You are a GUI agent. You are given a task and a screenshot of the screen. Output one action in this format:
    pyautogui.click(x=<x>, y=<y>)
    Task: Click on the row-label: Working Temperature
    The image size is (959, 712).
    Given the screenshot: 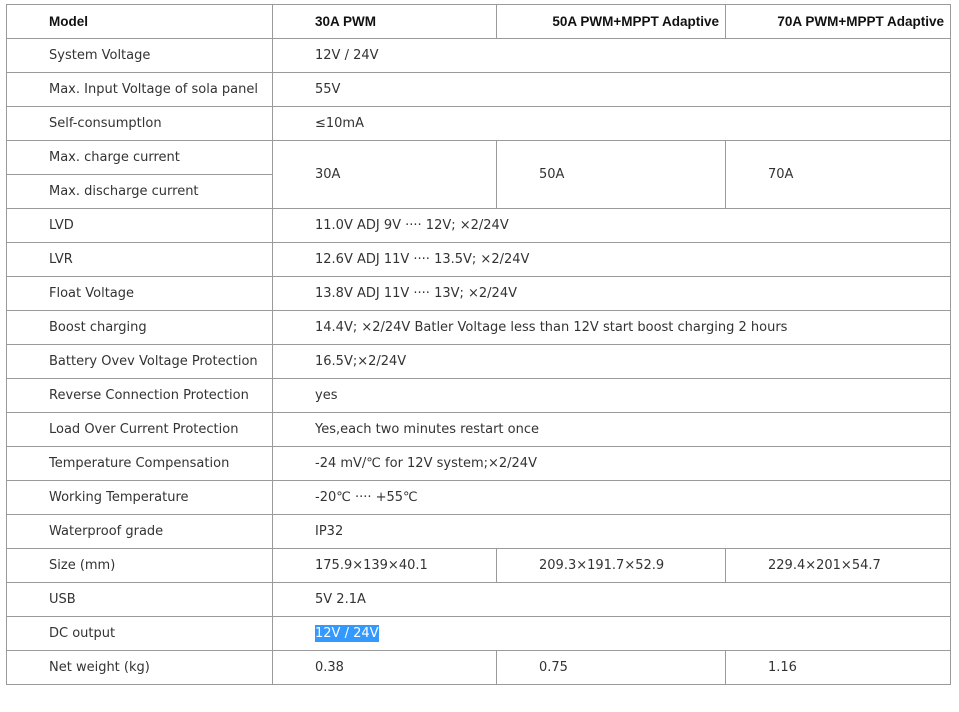 What is the action you would take?
    pyautogui.click(x=139, y=497)
    